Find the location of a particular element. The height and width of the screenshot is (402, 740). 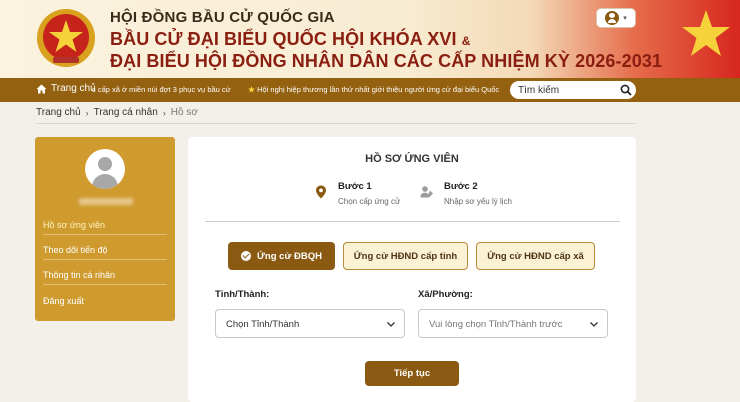

province-select-value: Chọn Tỉnh/Thành is located at coordinates (263, 324).